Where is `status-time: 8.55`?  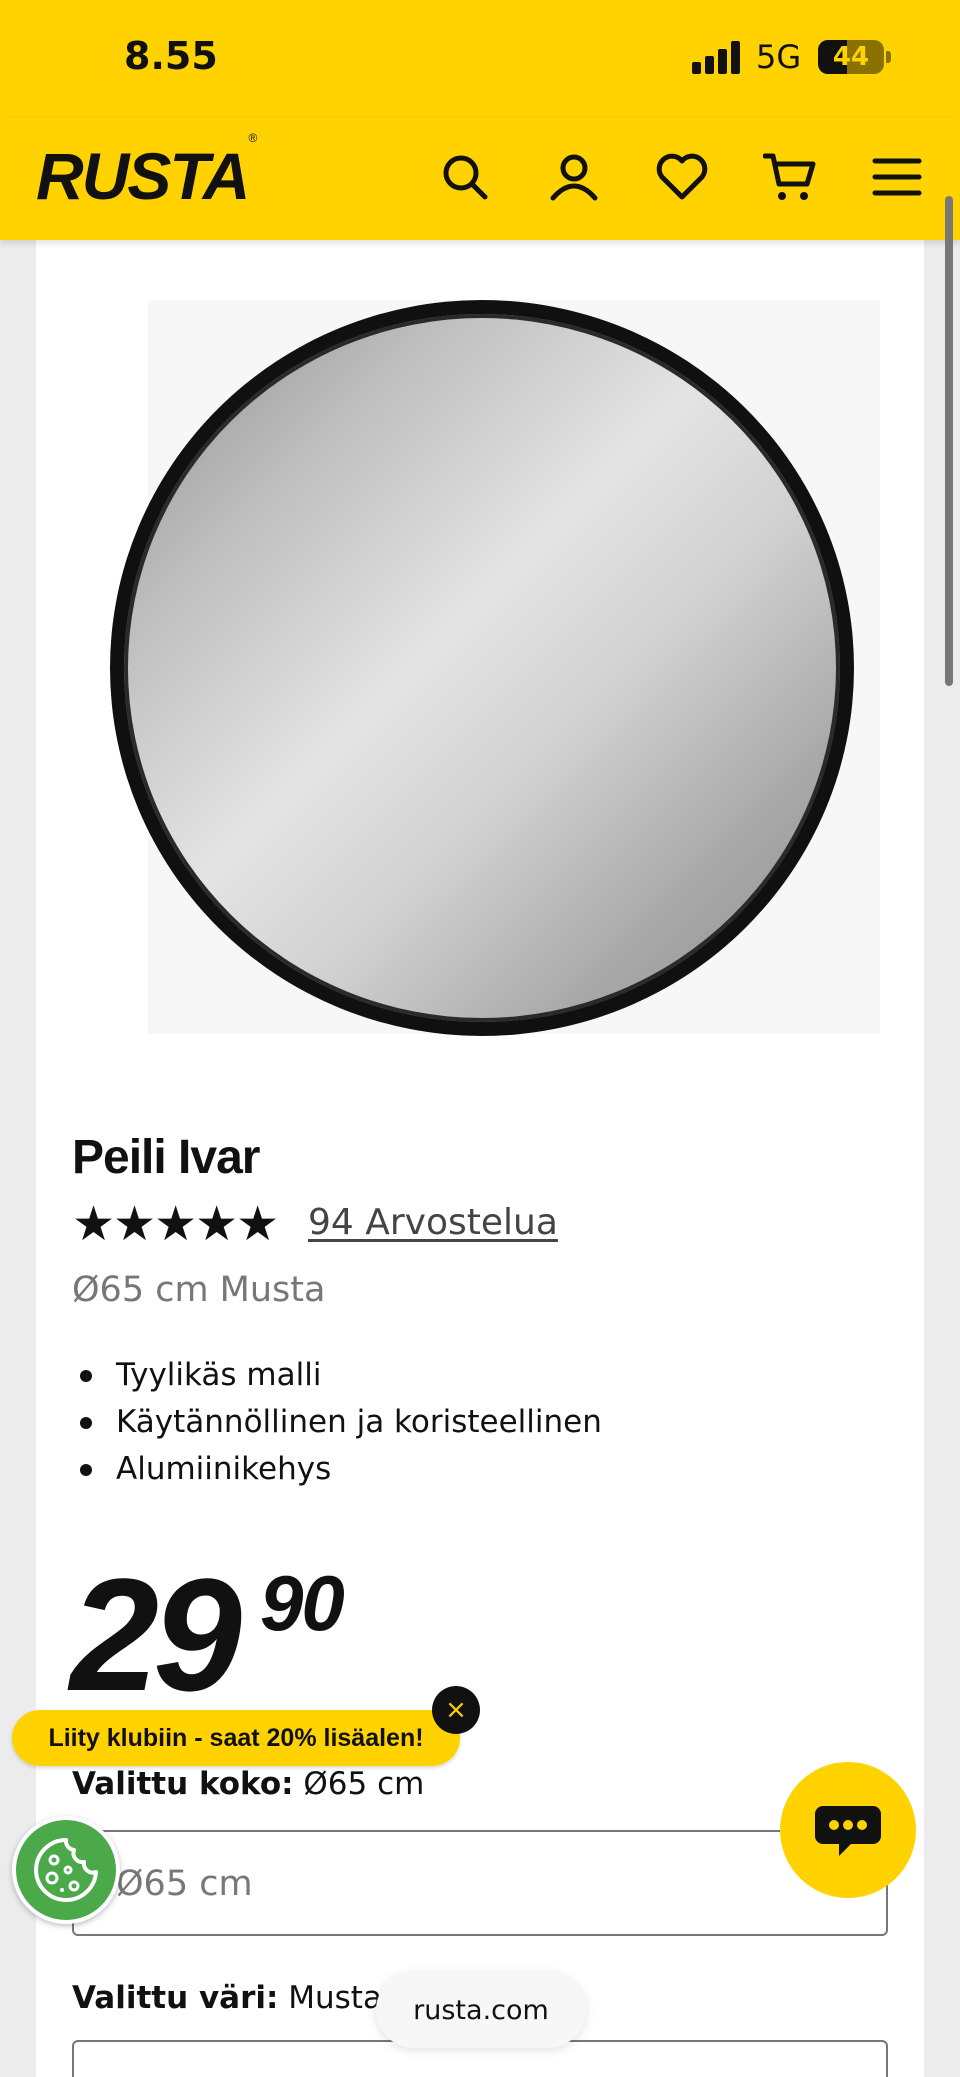
status-time: 8.55 is located at coordinates (171, 56).